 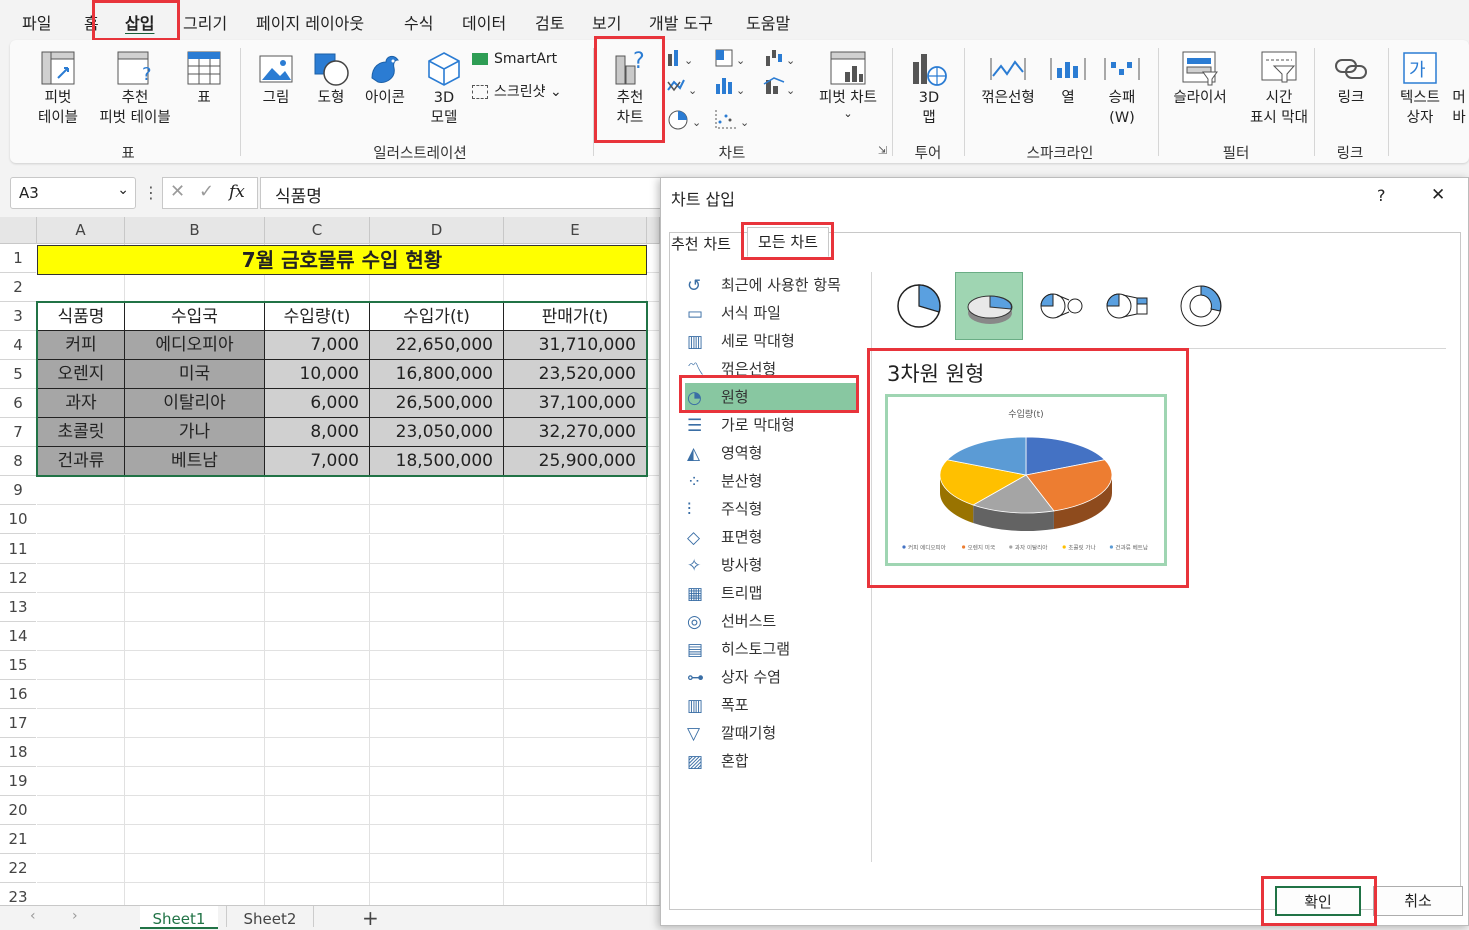 What do you see at coordinates (139, 22) in the screenshot?
I see `menu-insert: 삽입` at bounding box center [139, 22].